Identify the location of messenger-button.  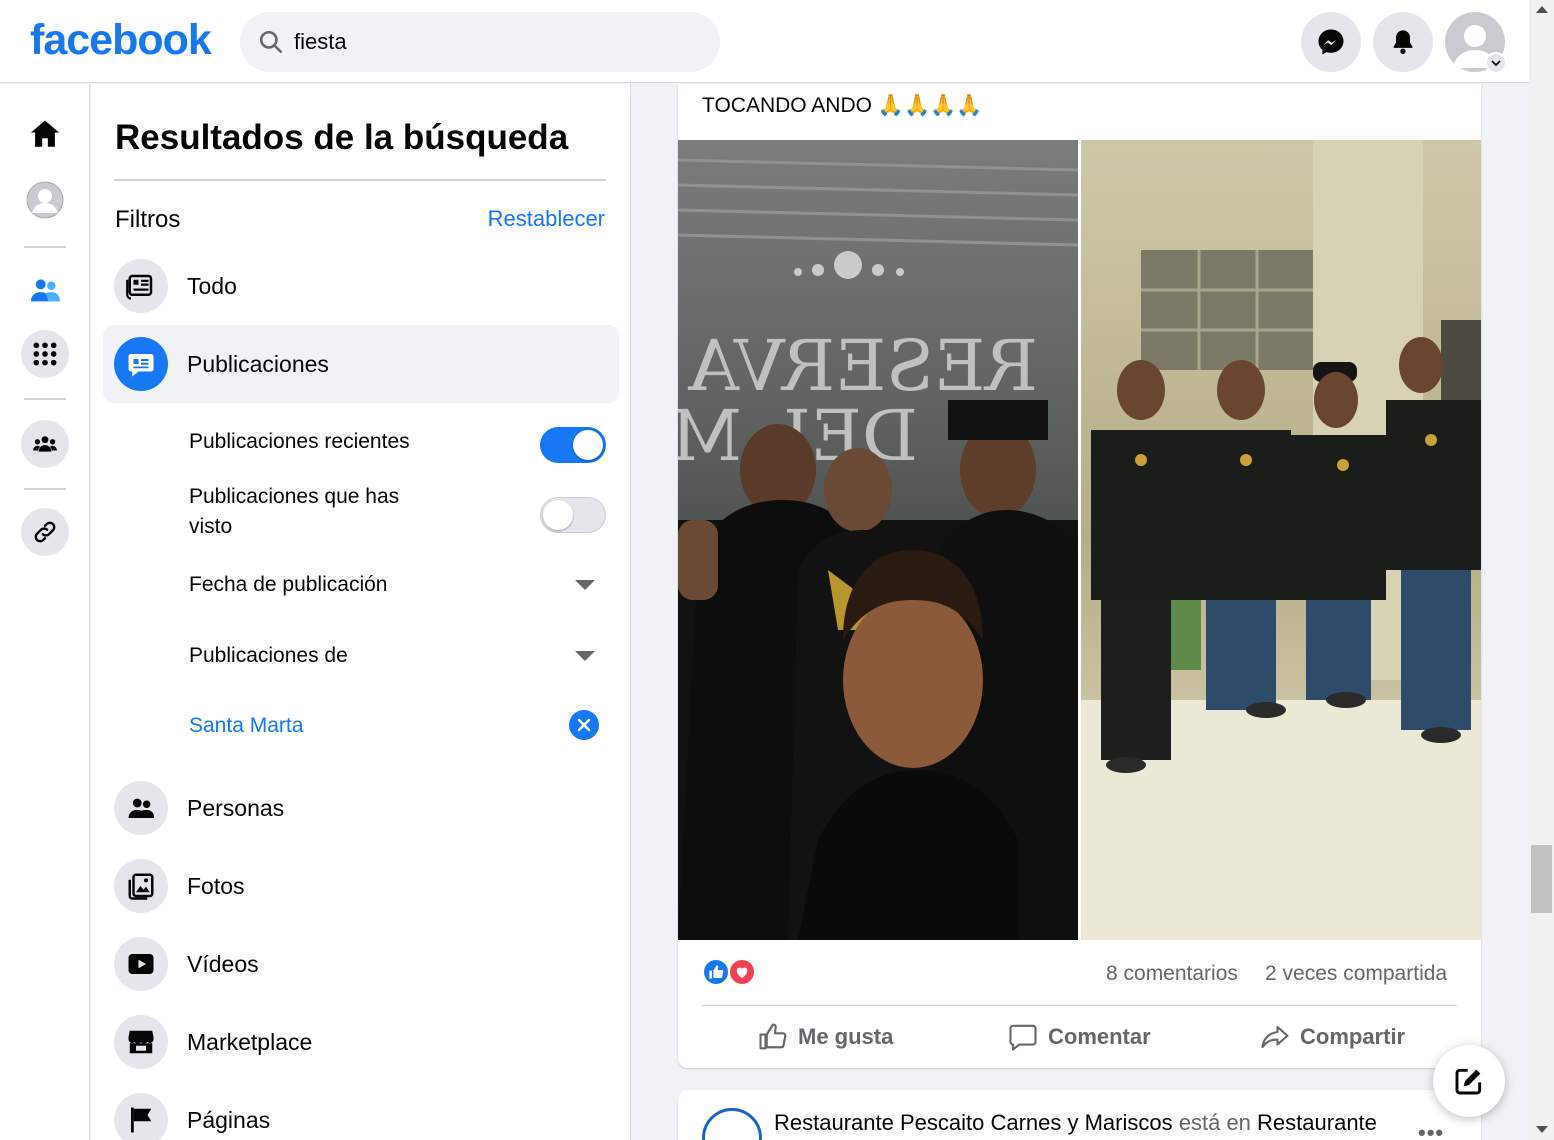
(1331, 42).